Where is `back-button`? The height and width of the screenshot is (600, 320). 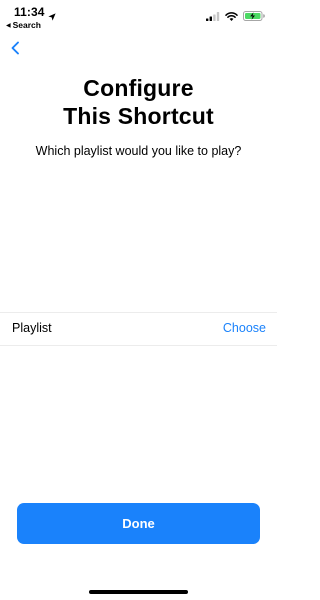
back-button is located at coordinates (16, 48).